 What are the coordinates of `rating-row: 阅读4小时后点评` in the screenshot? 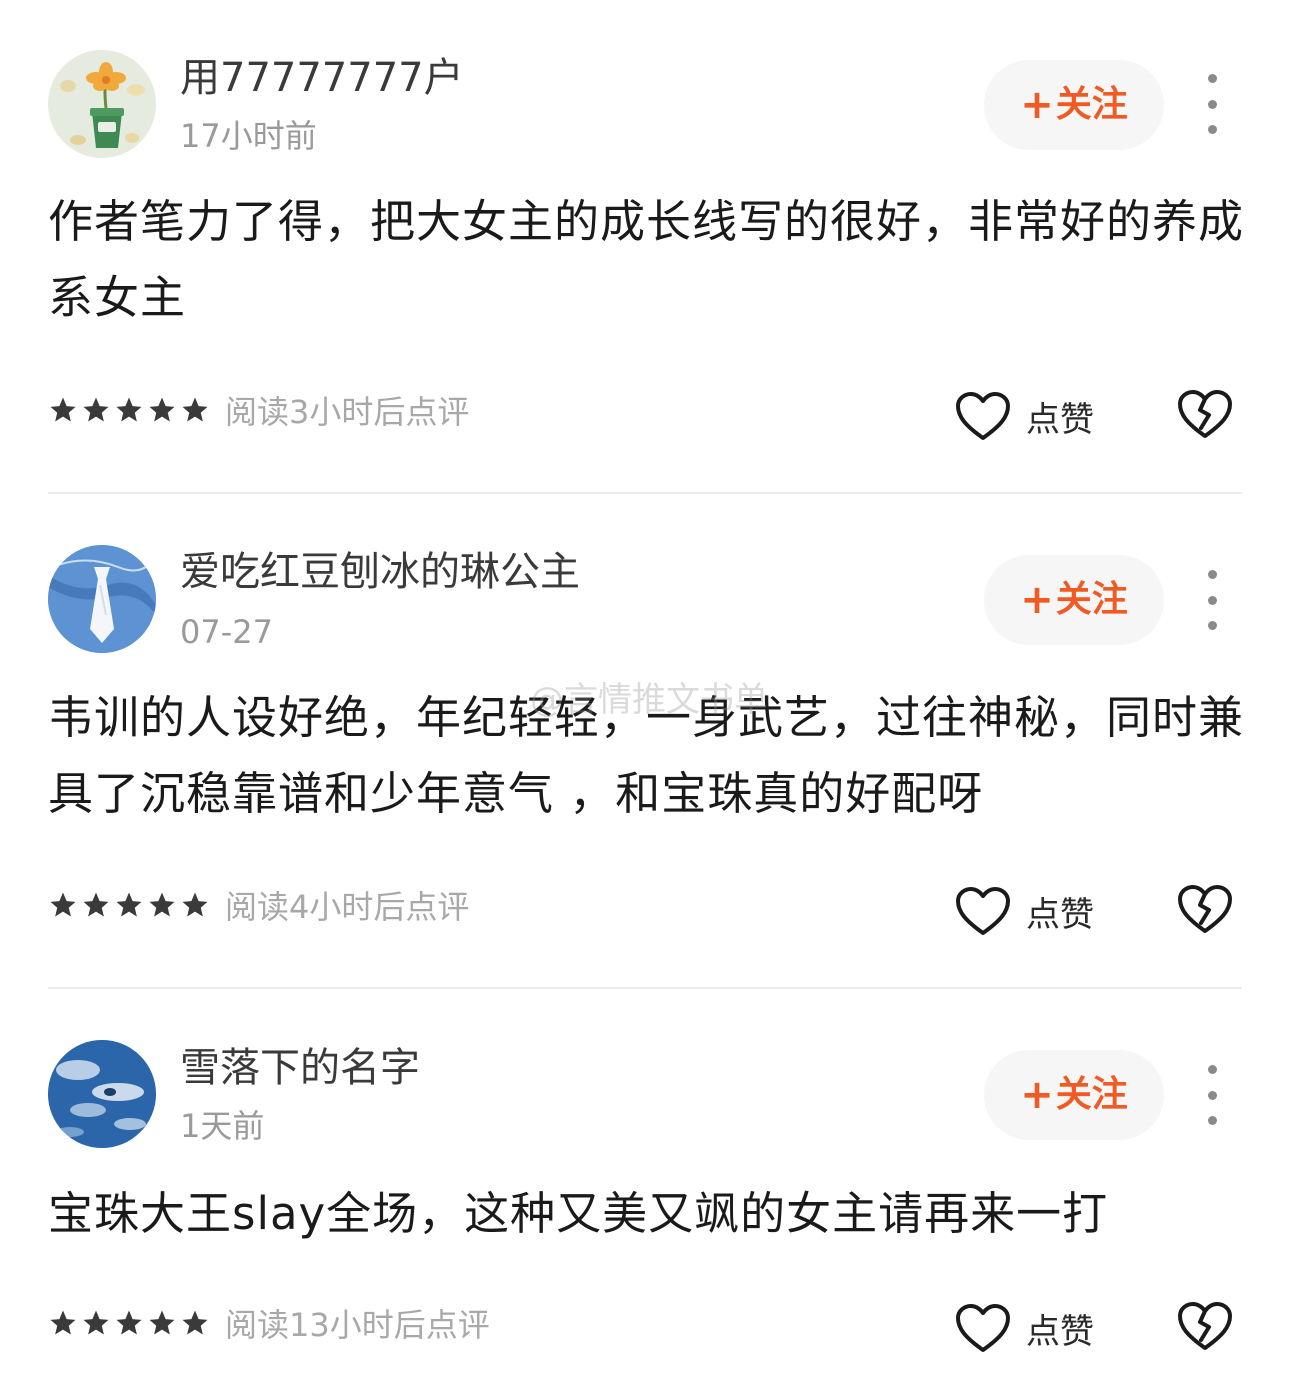 It's located at (259, 905).